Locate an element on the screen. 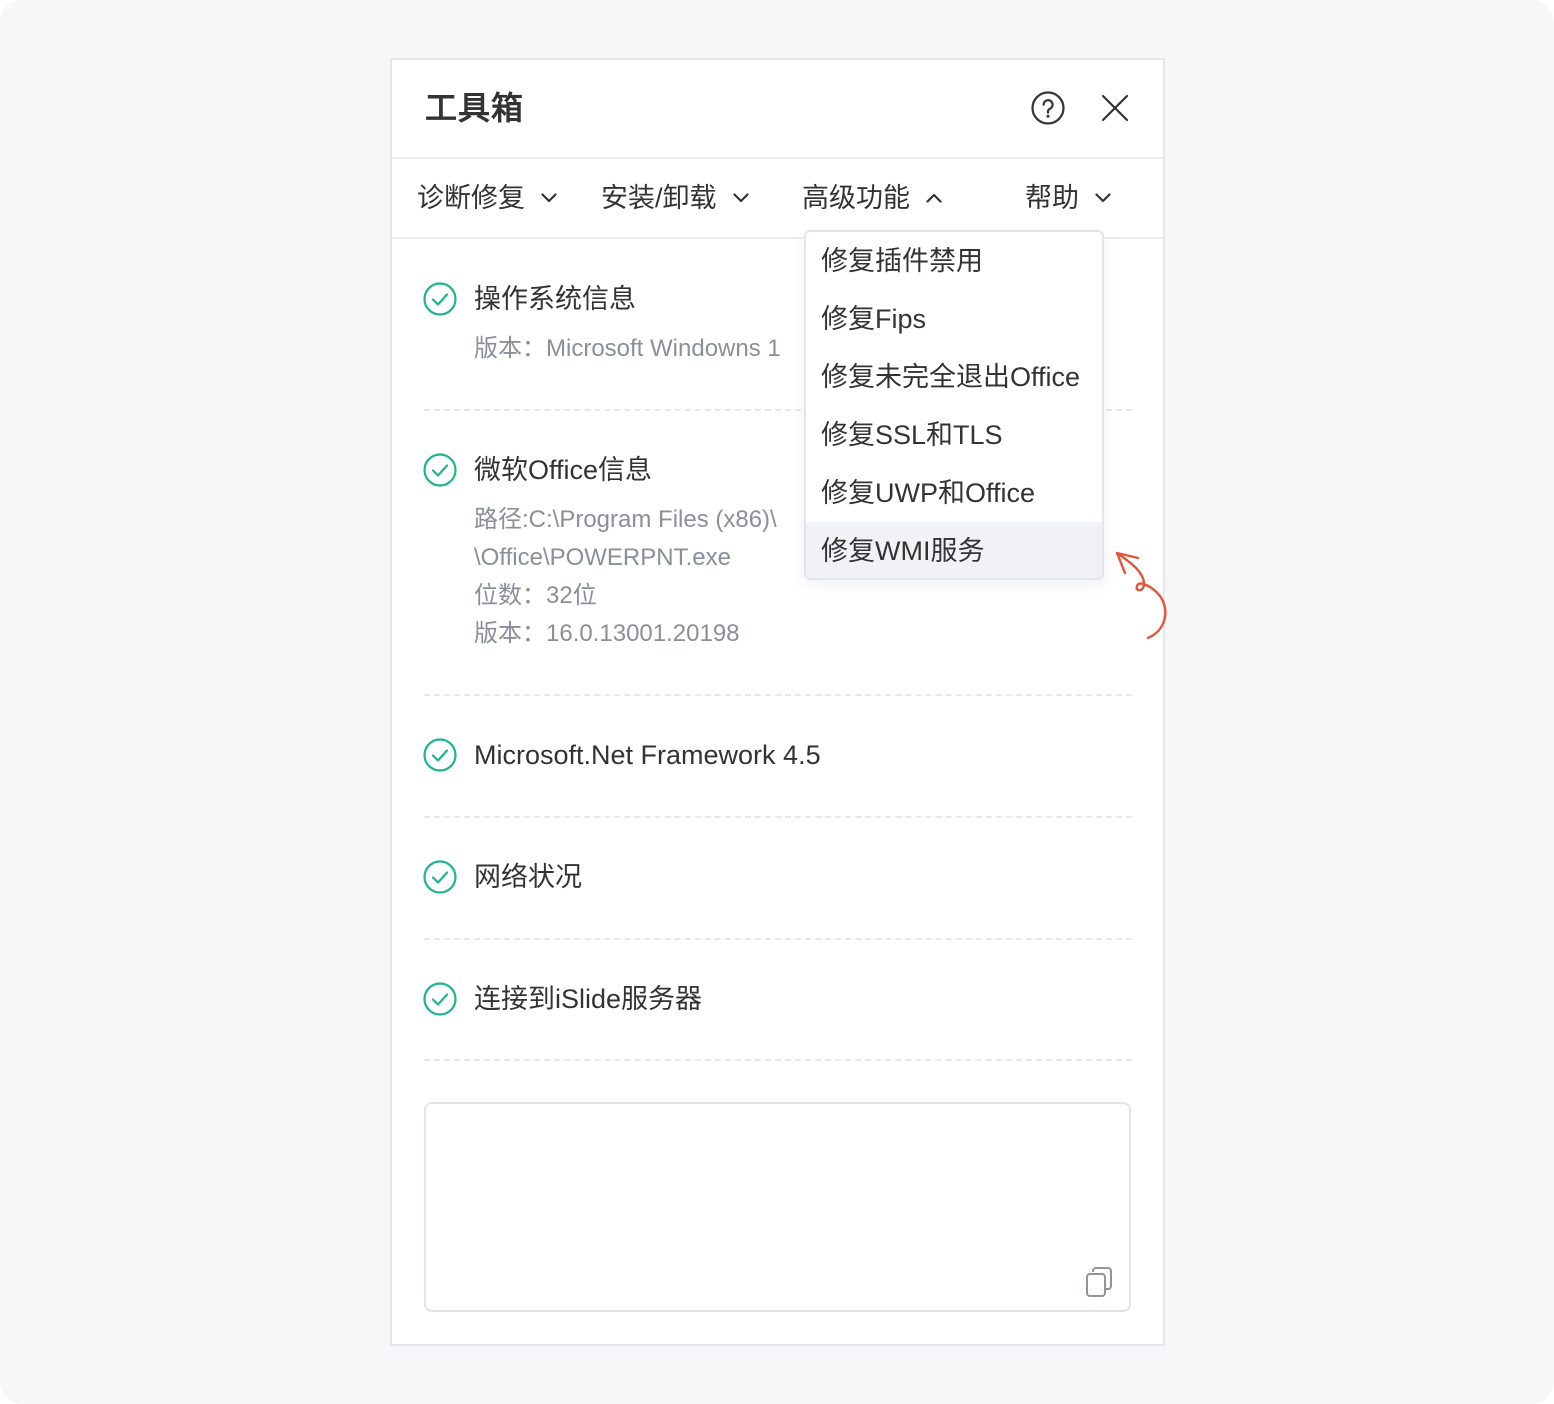 This screenshot has height=1404, width=1554. check-title: 连接到iSlide服务器 is located at coordinates (588, 999).